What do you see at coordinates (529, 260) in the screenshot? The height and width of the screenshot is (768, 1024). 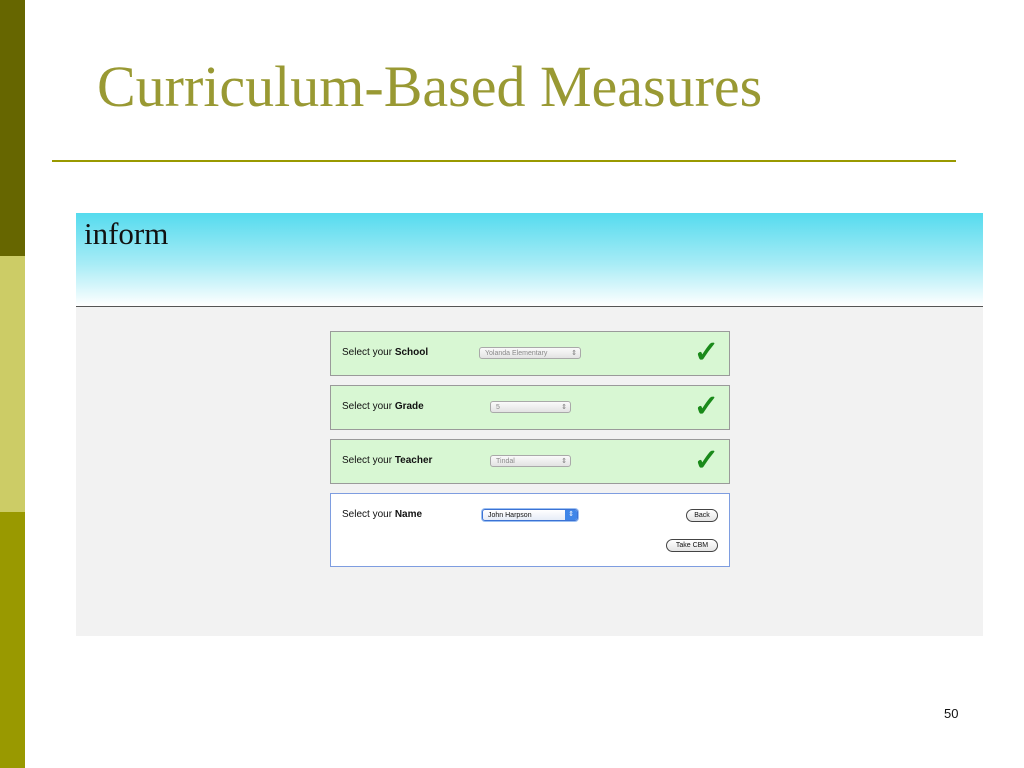 I see `app-header: inform` at bounding box center [529, 260].